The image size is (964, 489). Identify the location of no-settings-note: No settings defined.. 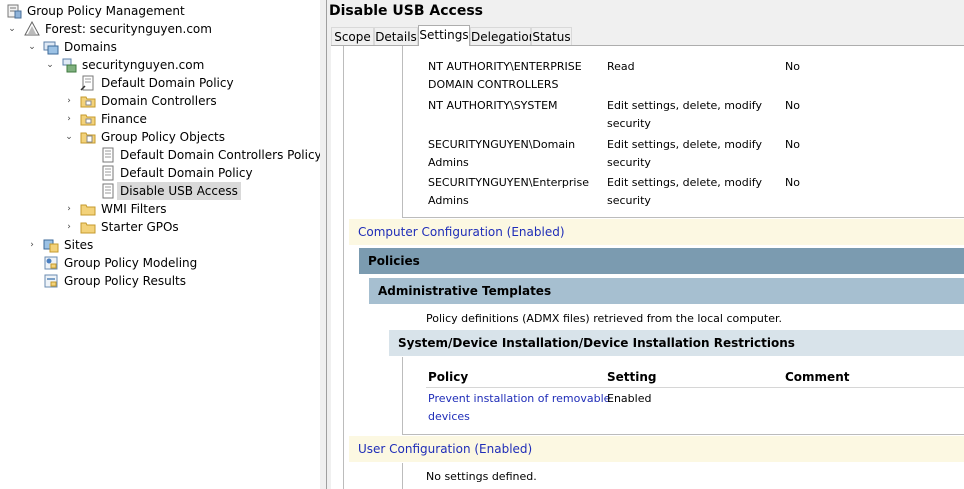
(481, 476).